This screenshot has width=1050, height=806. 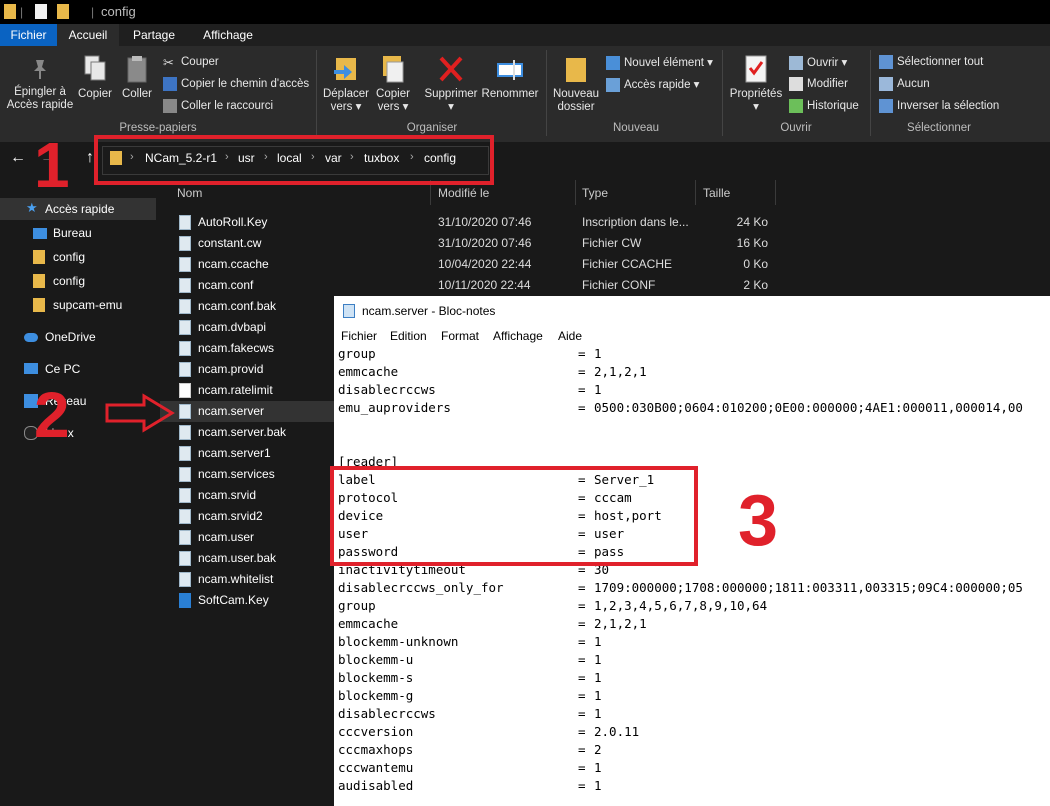 I want to click on edit-label: Modifier, so click(x=827, y=84).